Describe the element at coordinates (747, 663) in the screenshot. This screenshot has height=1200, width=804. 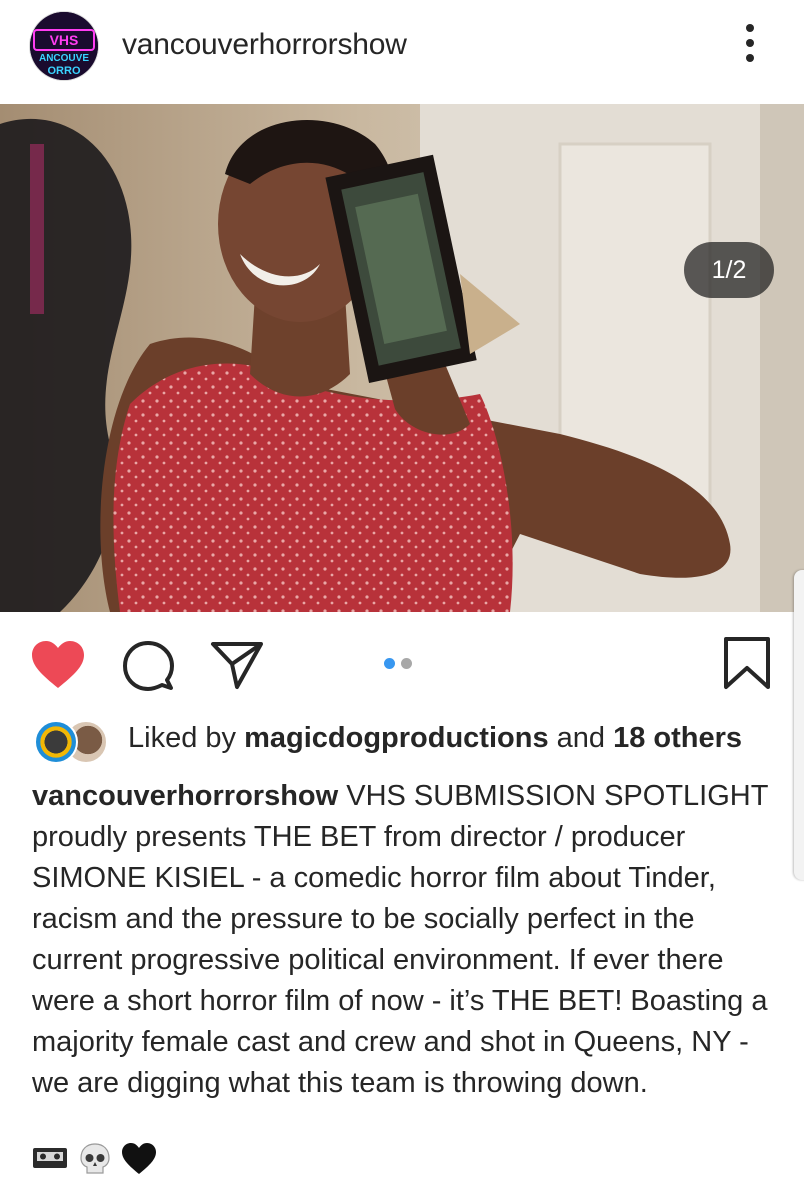
I see `bookmark-icon` at that location.